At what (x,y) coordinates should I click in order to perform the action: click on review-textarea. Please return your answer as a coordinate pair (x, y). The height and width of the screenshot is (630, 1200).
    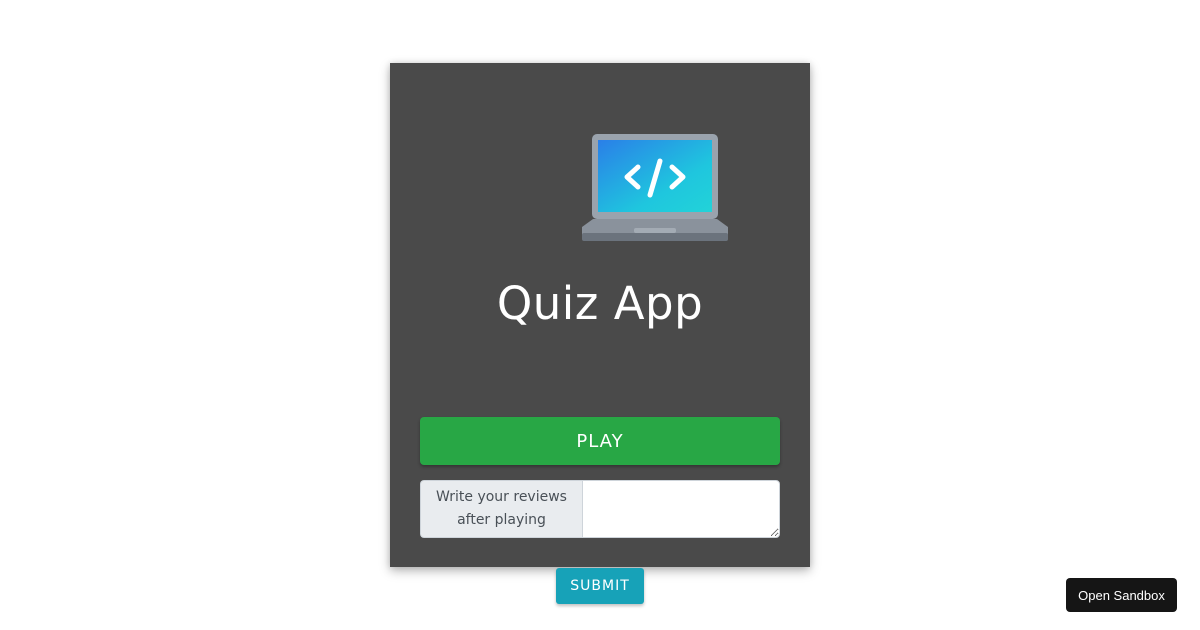
    Looking at the image, I should click on (681, 509).